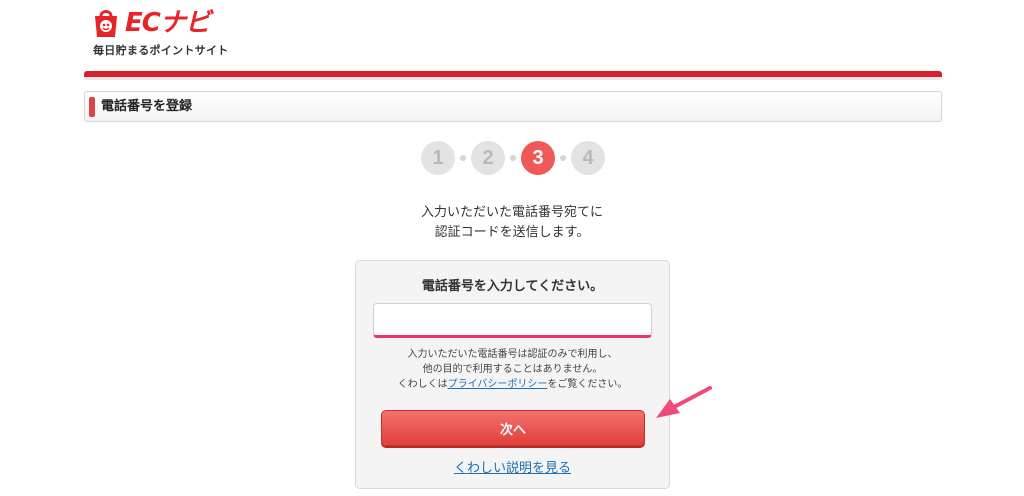 This screenshot has width=1024, height=496. I want to click on note-line-3: くわしくはプライバシーポリシーをご覧ください。, so click(512, 384).